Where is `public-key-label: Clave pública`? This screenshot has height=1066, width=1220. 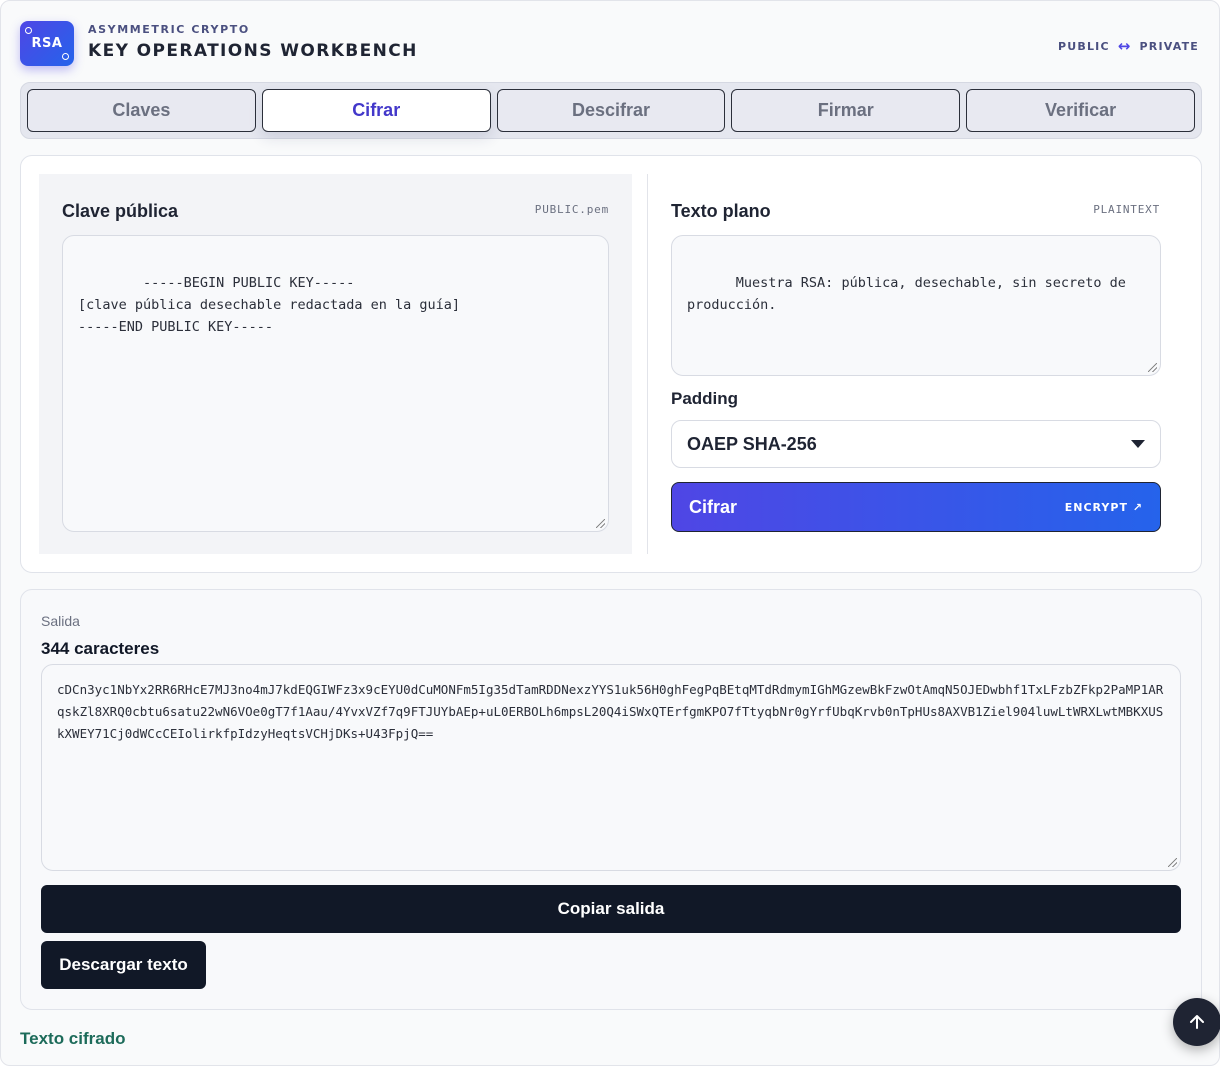
public-key-label: Clave pública is located at coordinates (120, 211).